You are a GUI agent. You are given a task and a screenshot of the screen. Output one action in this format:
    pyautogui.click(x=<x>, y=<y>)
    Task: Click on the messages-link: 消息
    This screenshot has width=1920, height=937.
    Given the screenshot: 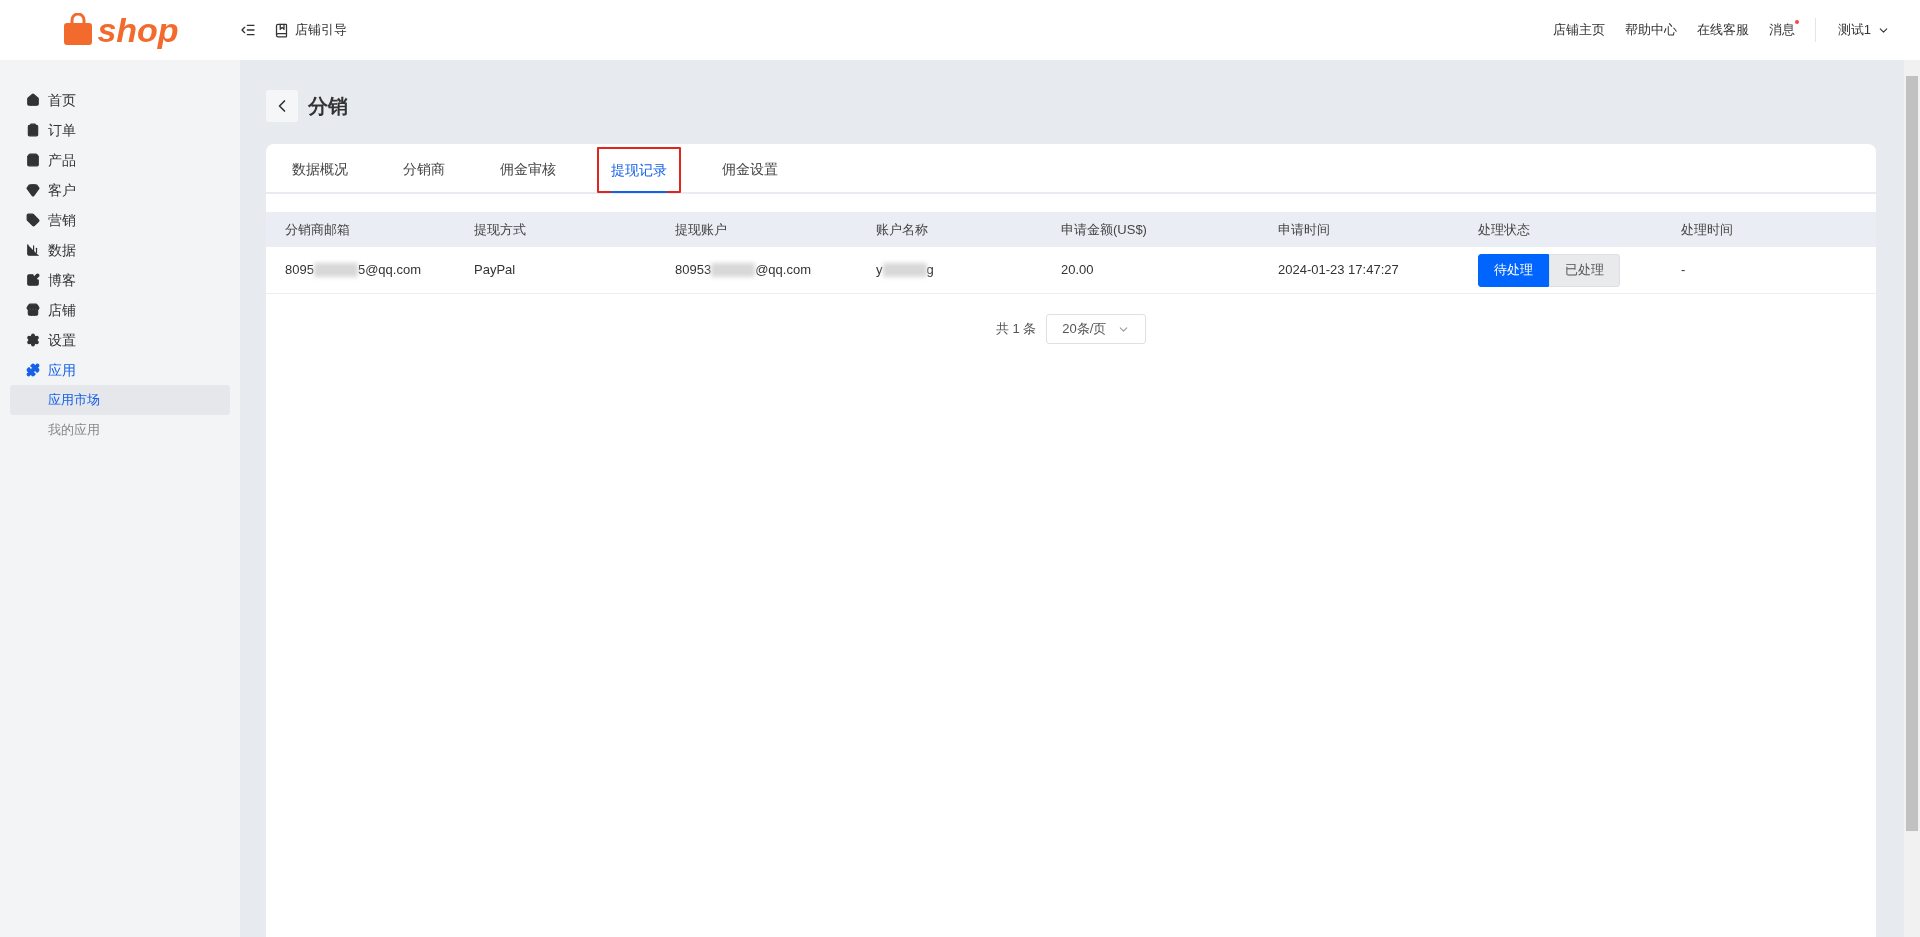 What is the action you would take?
    pyautogui.click(x=1781, y=30)
    